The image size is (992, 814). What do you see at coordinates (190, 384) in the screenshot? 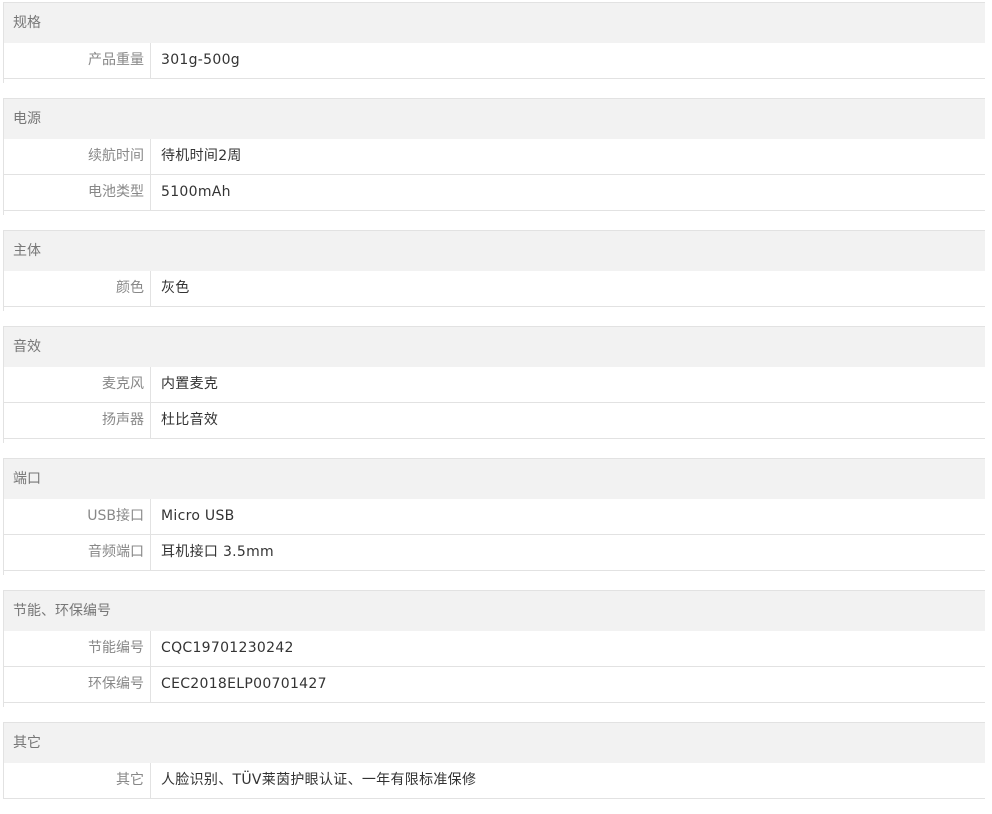
I see `spec-value: 内置麦克` at bounding box center [190, 384].